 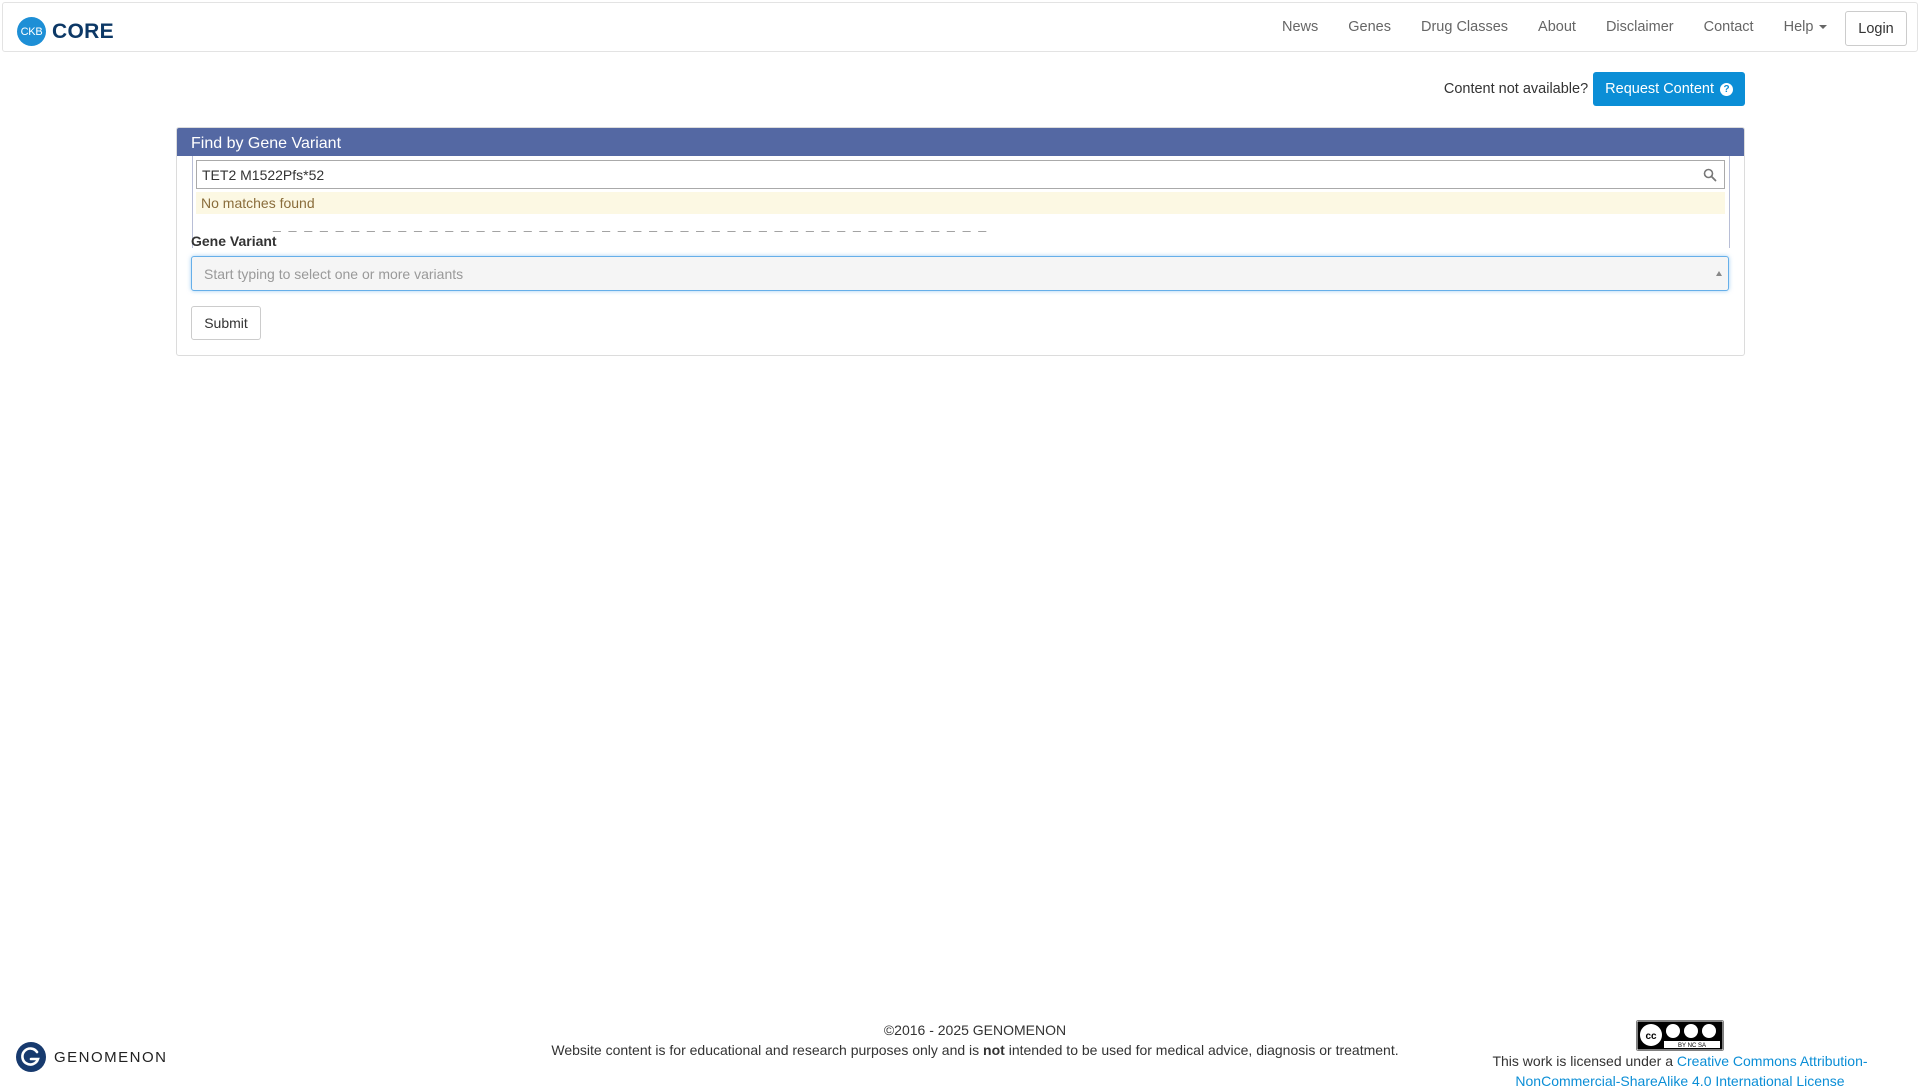 What do you see at coordinates (1659, 89) in the screenshot?
I see `request-content-label: Request Content` at bounding box center [1659, 89].